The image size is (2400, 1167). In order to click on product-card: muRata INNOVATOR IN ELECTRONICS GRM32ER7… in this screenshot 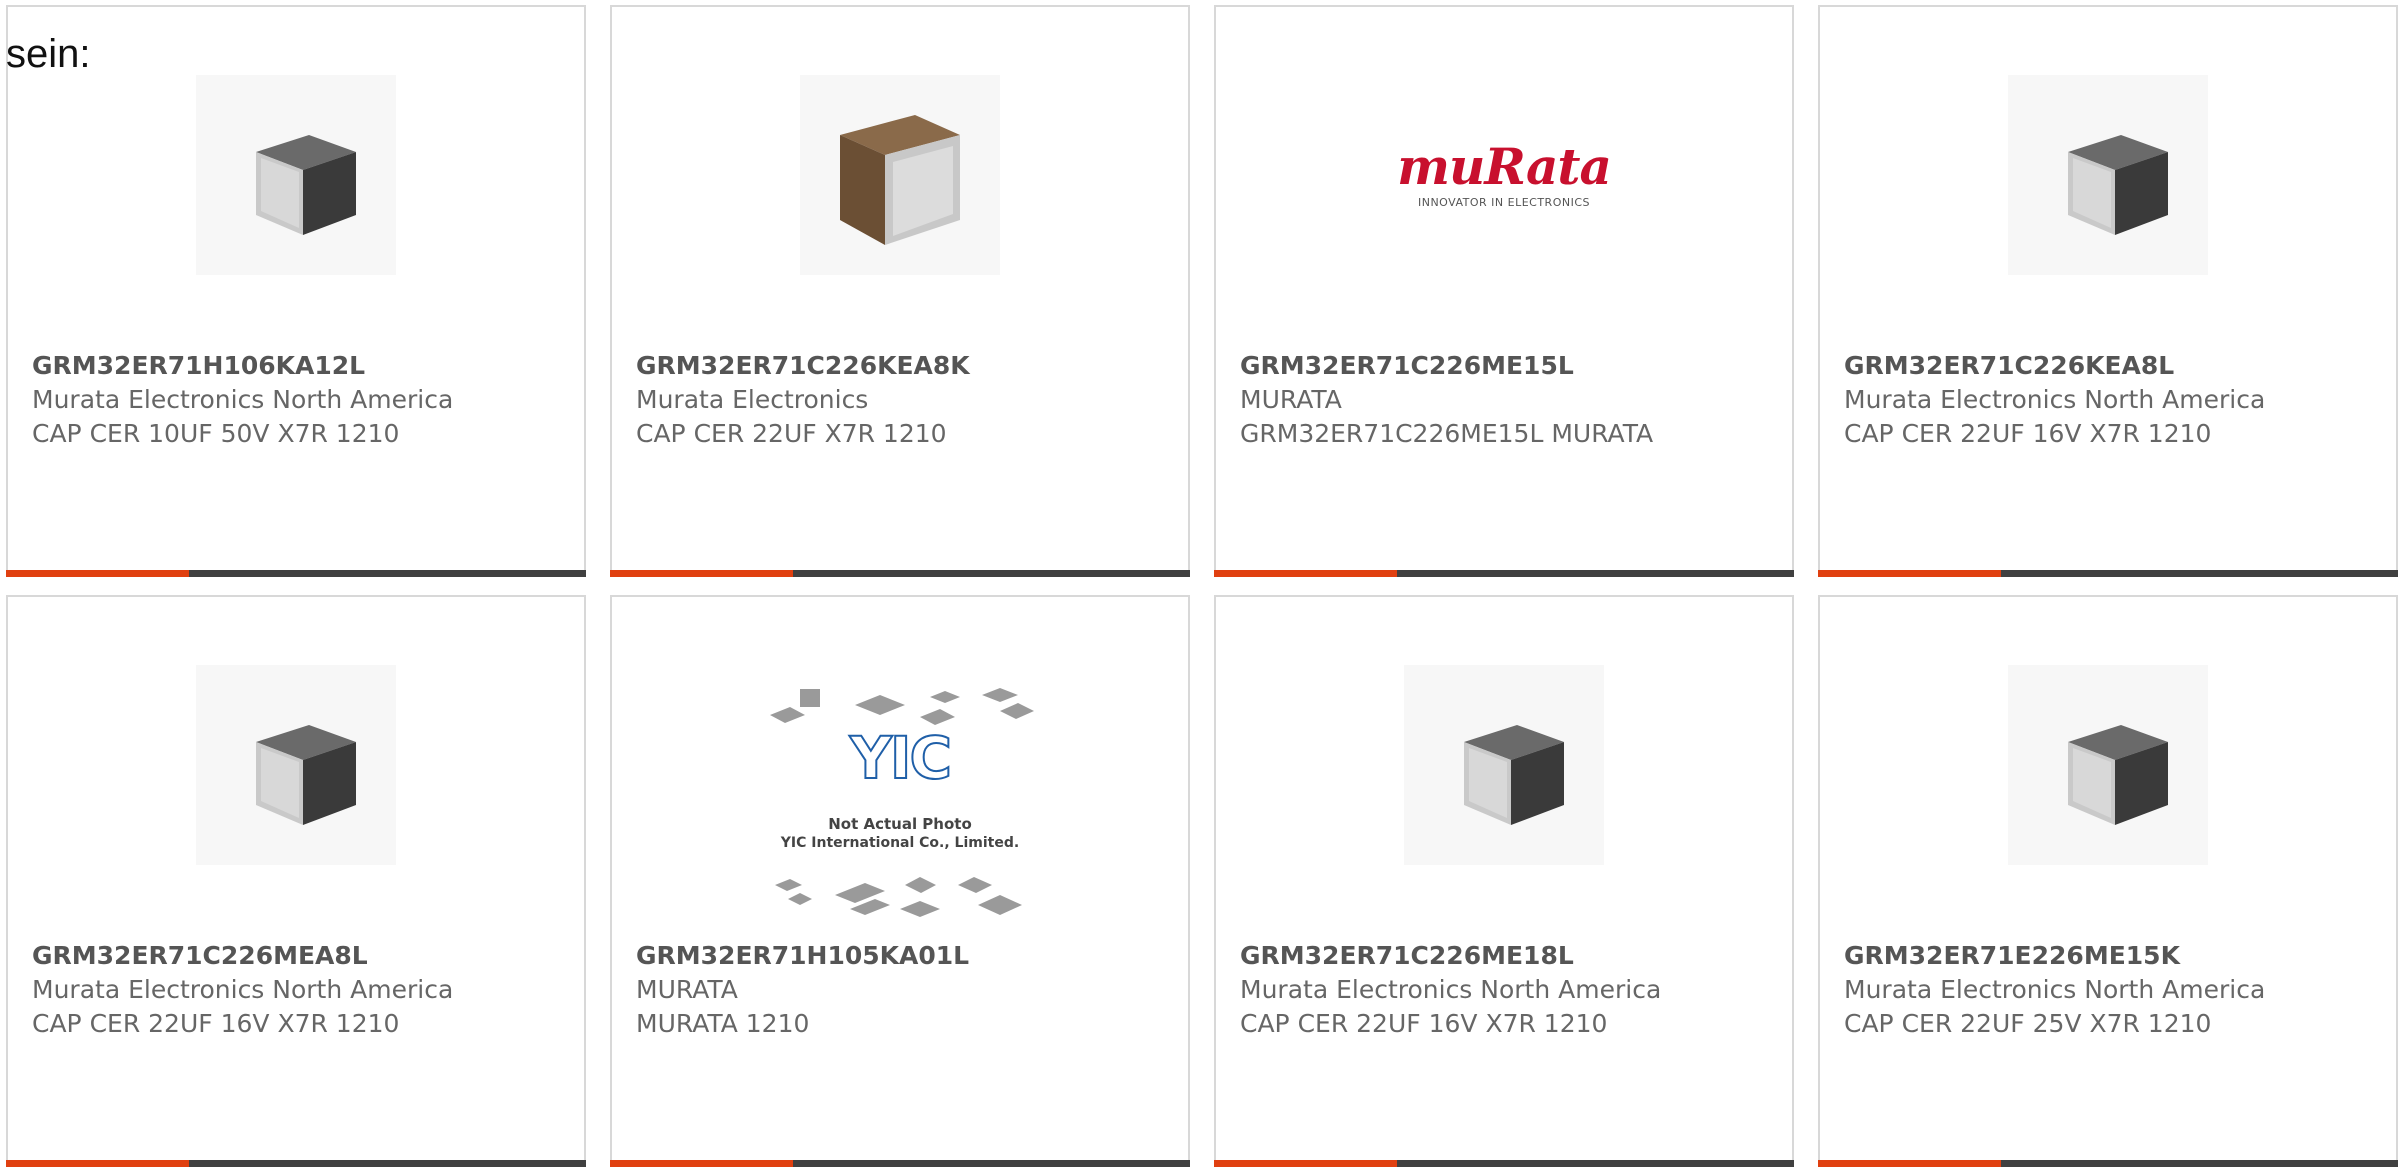, I will do `click(1504, 291)`.